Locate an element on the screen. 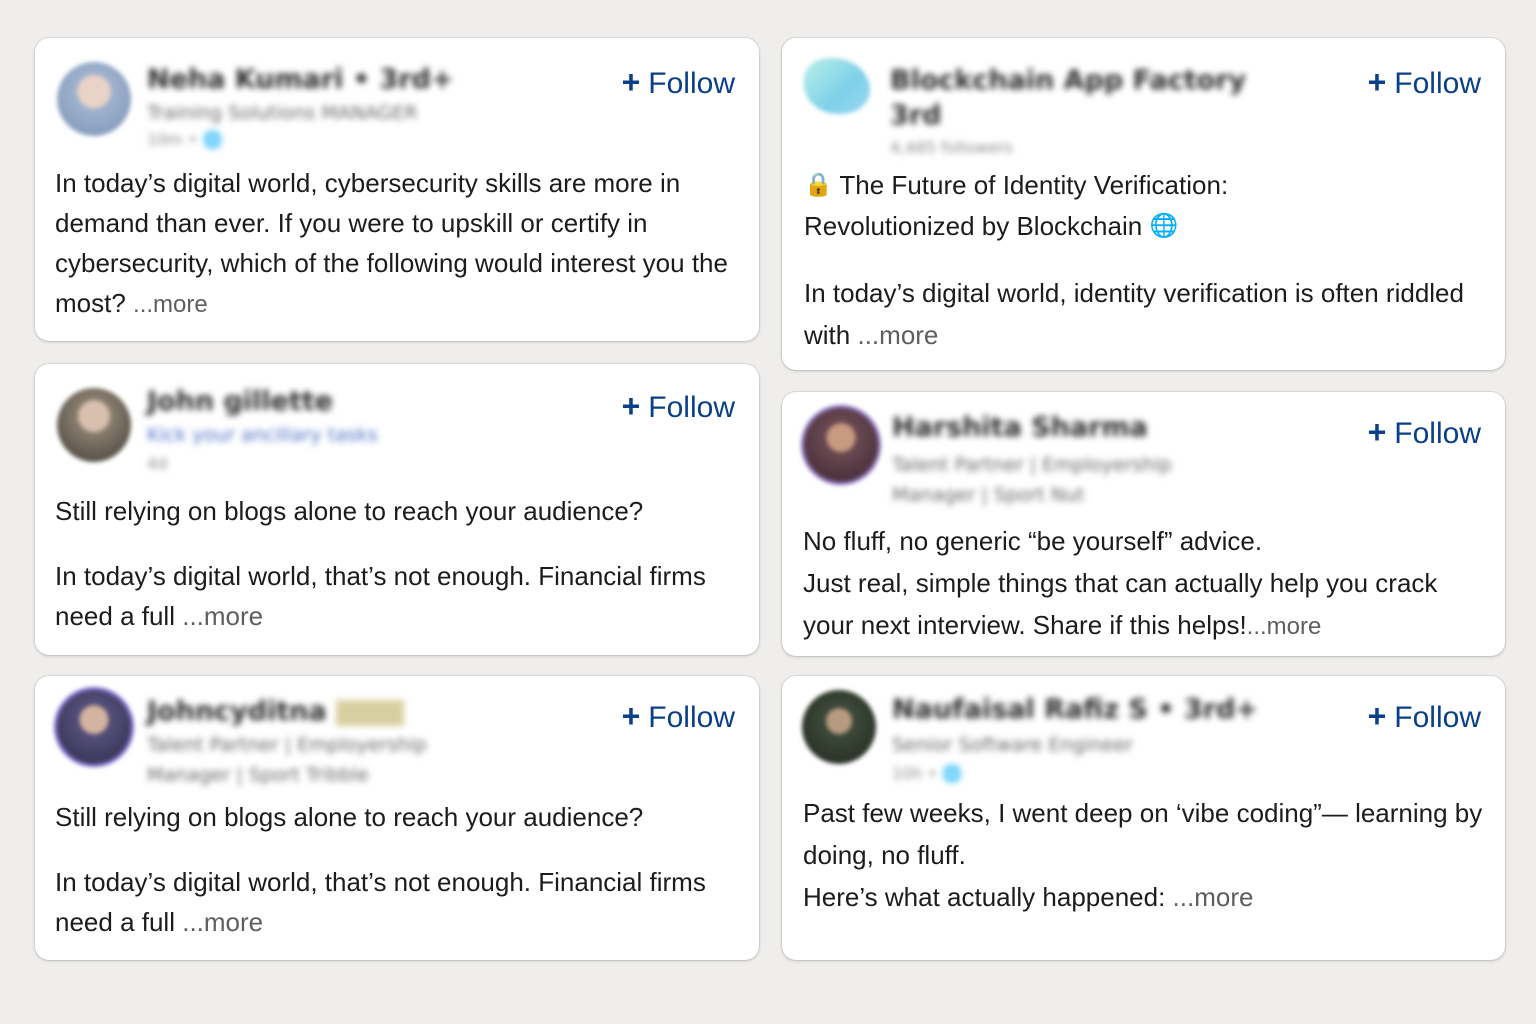 This screenshot has width=1536, height=1024. post-text: Here’s what actually happened: is located at coordinates (984, 897).